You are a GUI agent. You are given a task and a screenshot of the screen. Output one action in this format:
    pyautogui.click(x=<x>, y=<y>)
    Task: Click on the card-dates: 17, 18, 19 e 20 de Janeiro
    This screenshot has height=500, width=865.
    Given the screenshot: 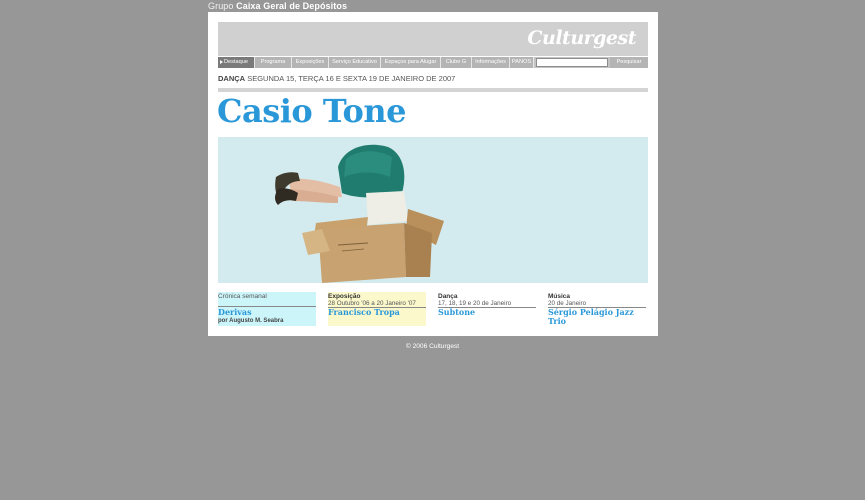 What is the action you would take?
    pyautogui.click(x=475, y=303)
    